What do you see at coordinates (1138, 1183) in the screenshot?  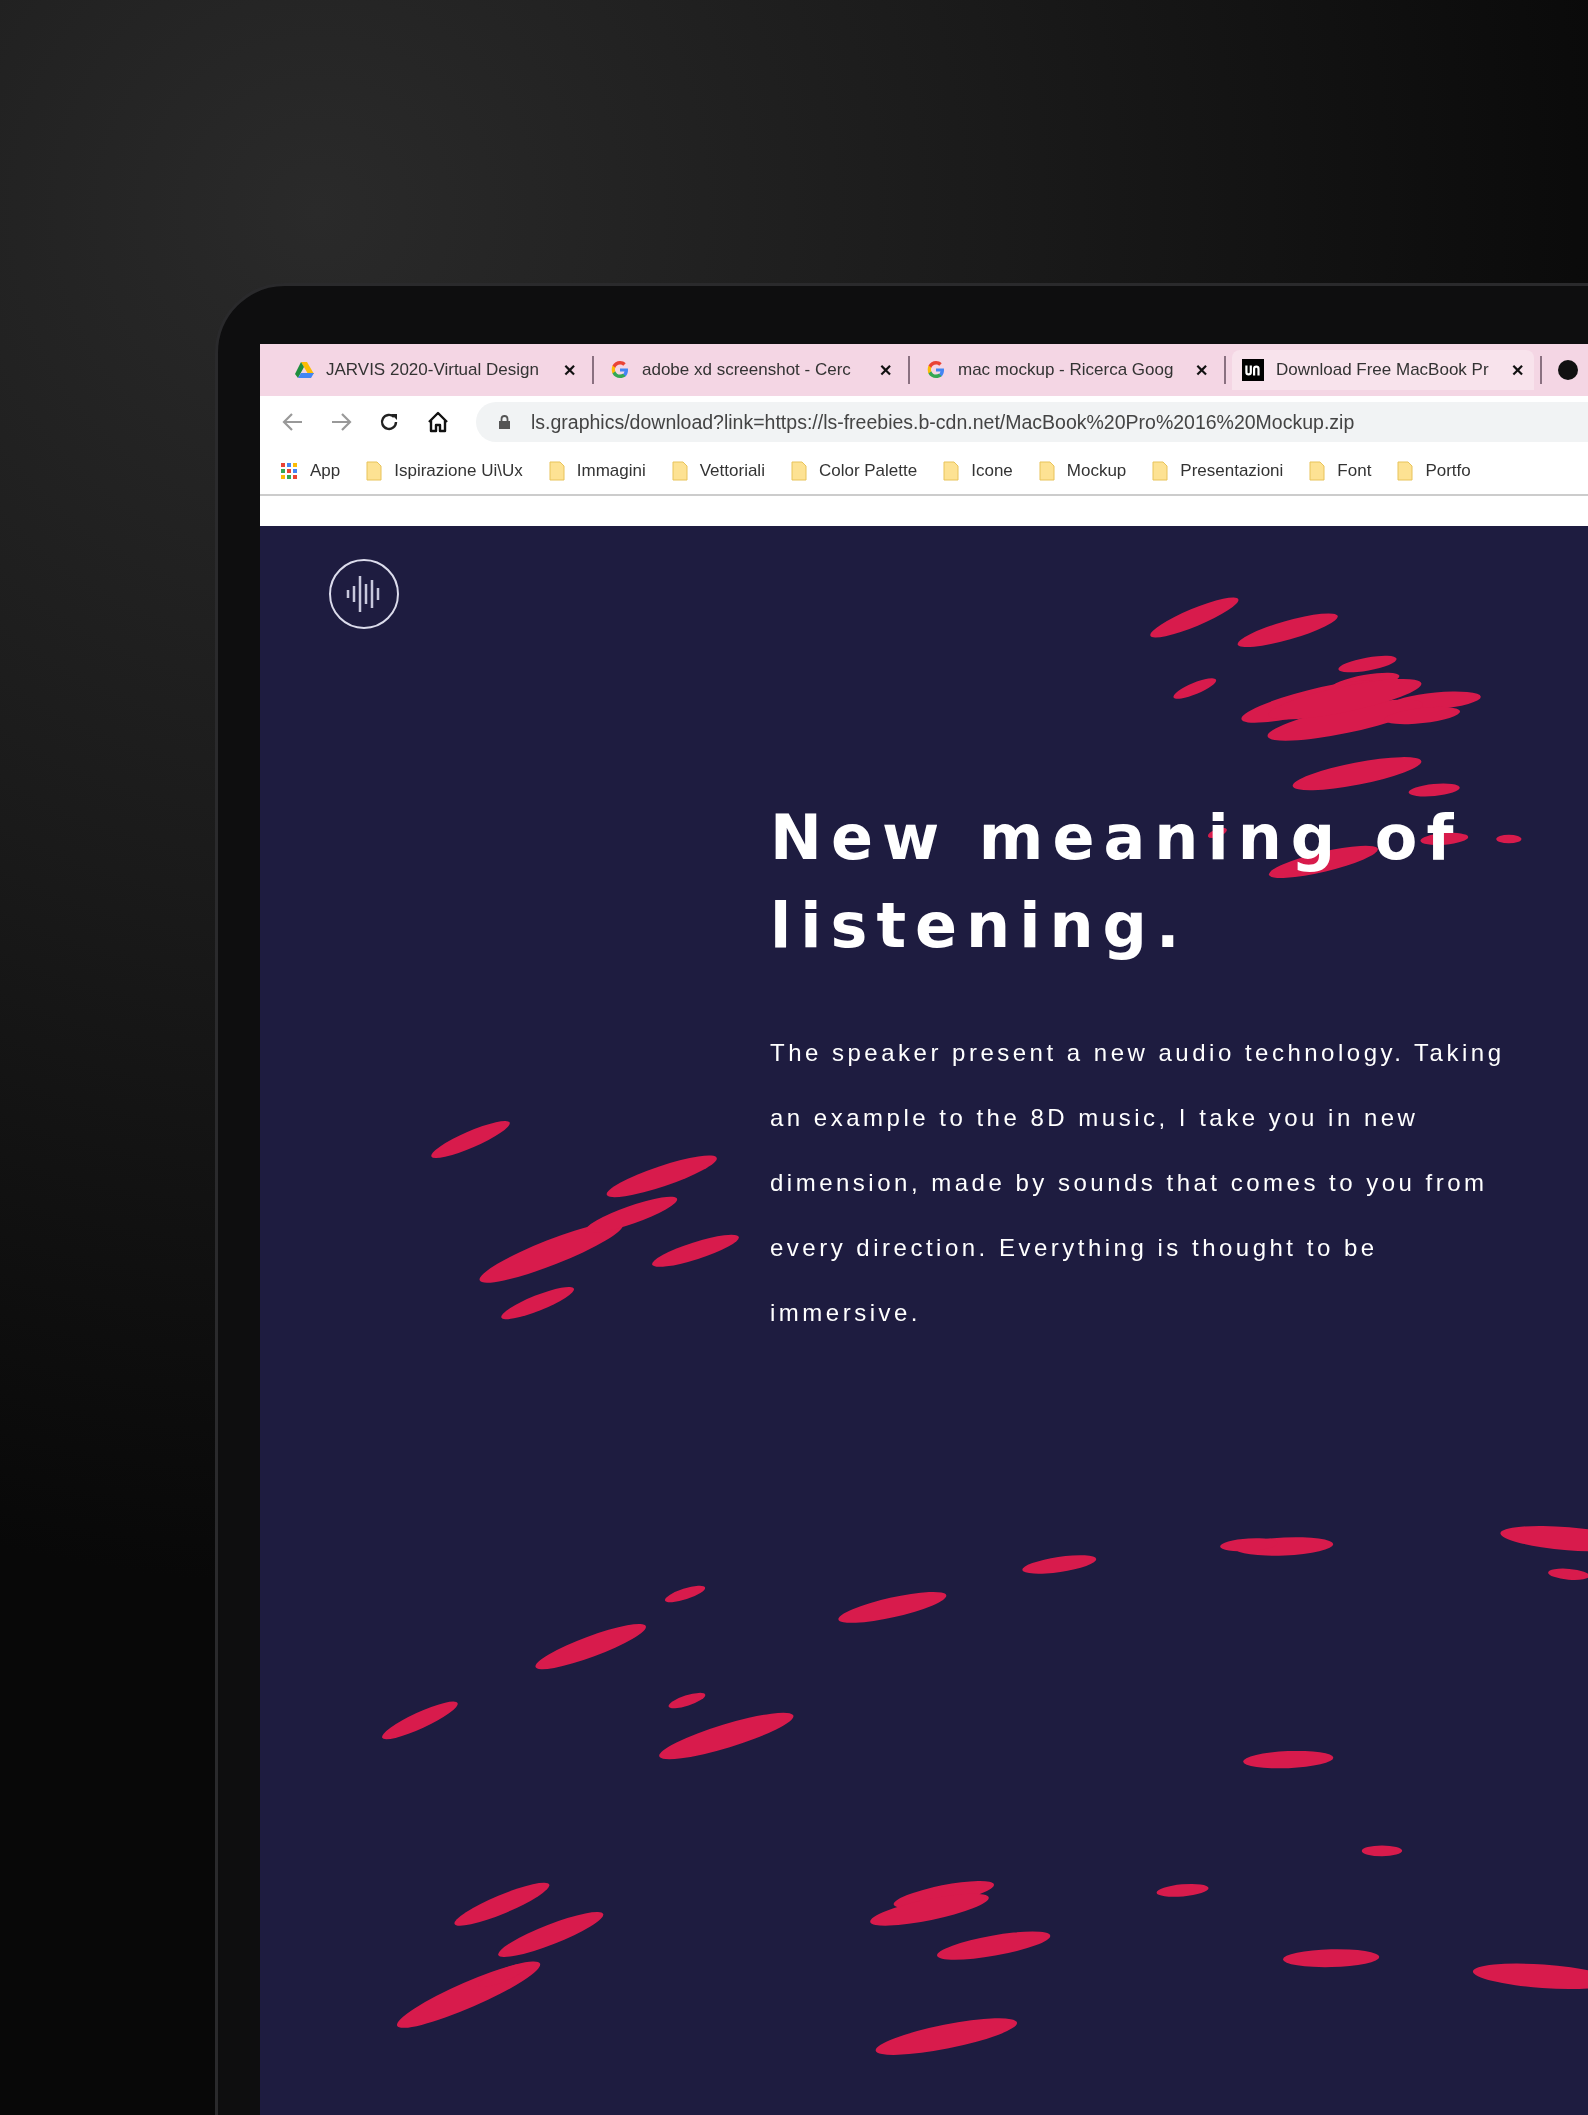 I see `description-text: The speaker present a new audio technology. Taking an example to the 8D music, I take you in new dimension, made by sounds that comes to you from every direction. Everything is thought to be immersive.` at bounding box center [1138, 1183].